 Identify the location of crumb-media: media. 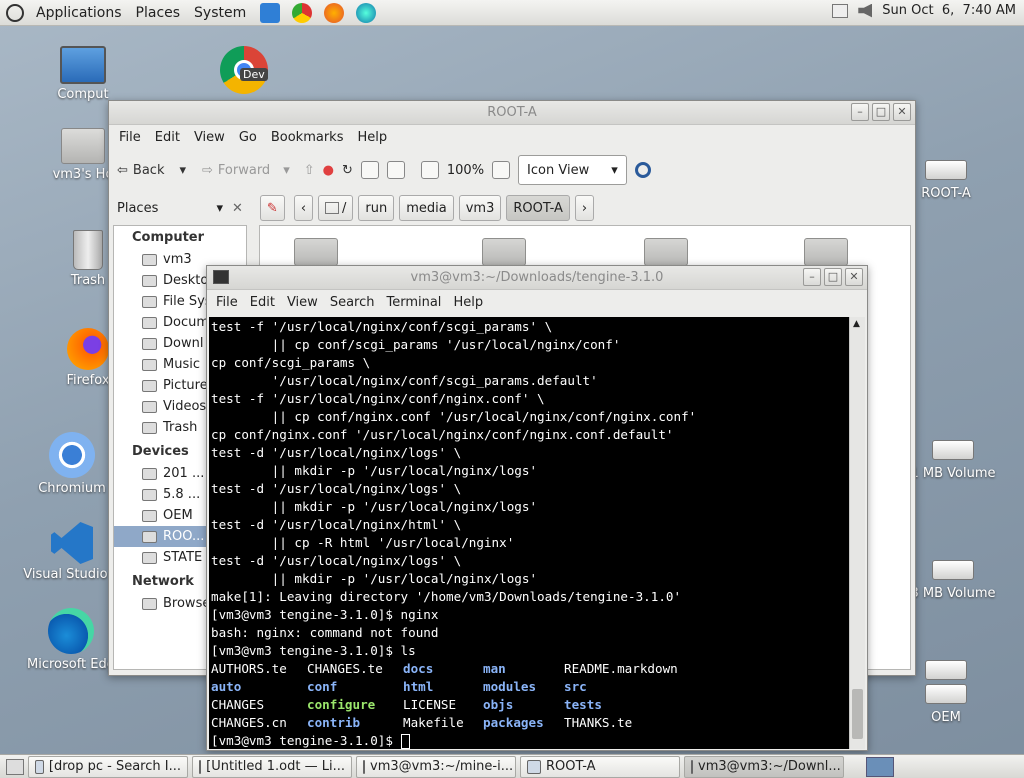
(426, 208).